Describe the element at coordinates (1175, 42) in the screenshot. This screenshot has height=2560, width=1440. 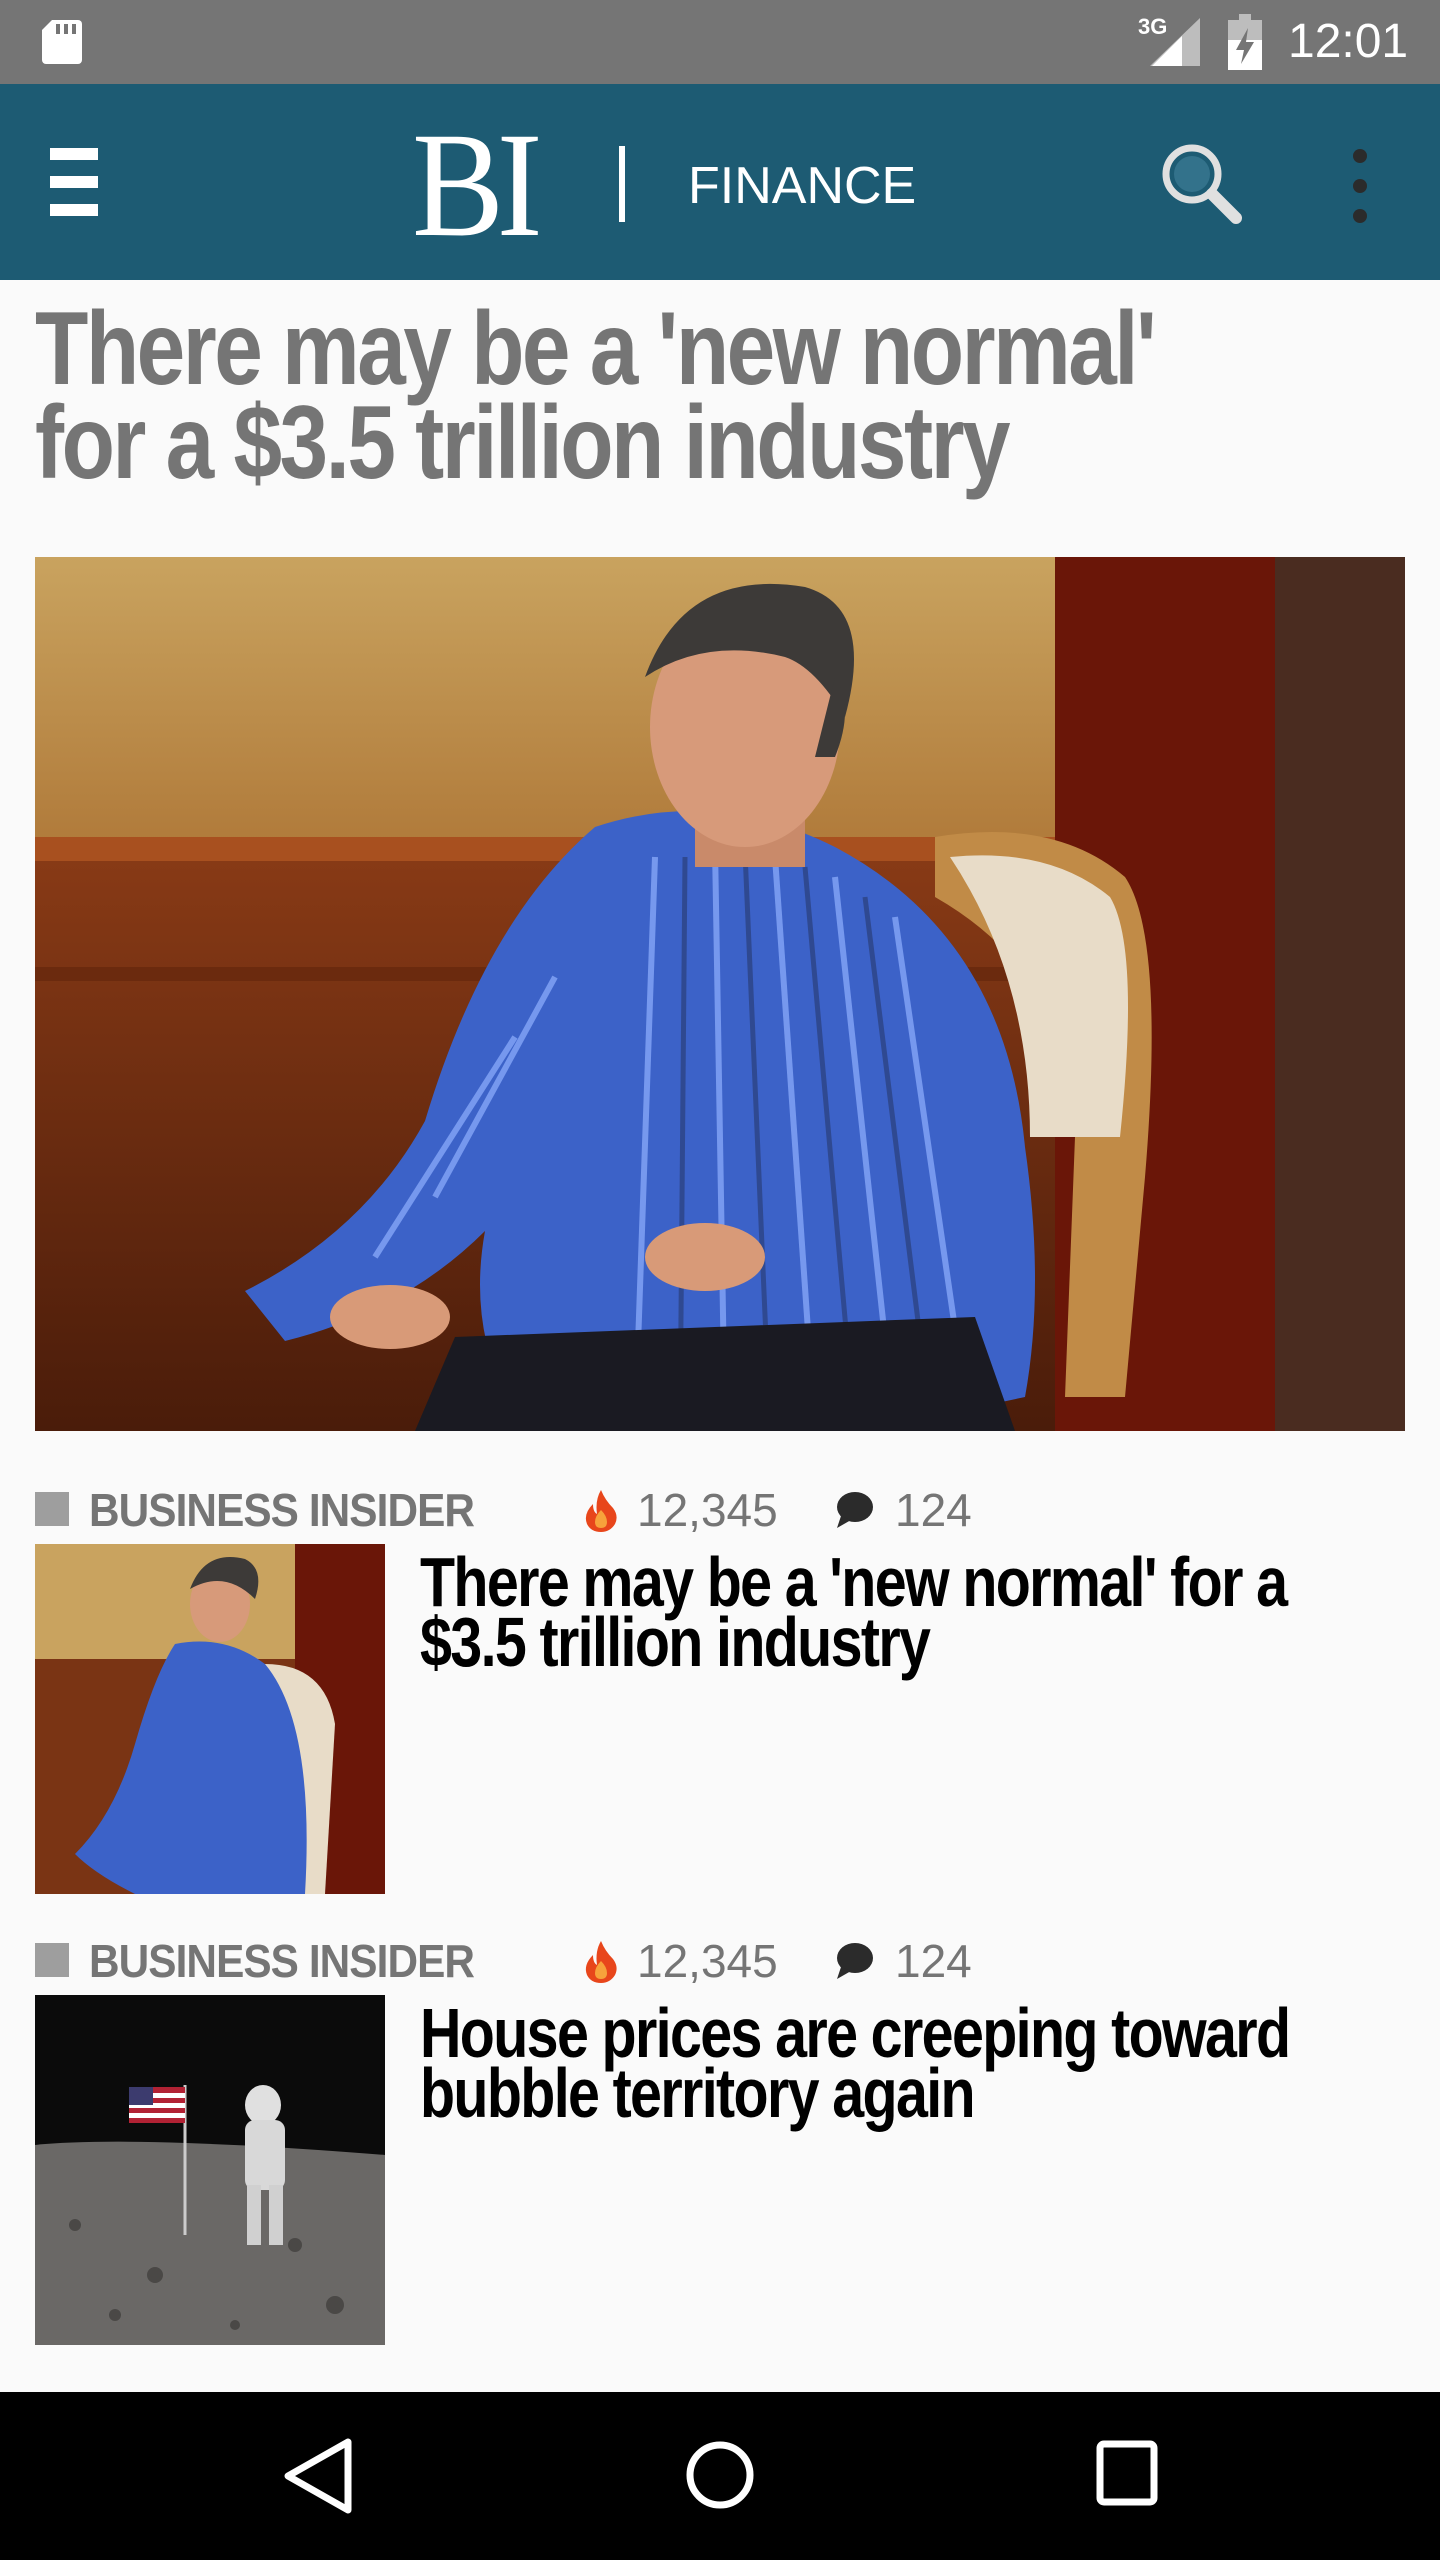
I see `cell-signal-icon` at that location.